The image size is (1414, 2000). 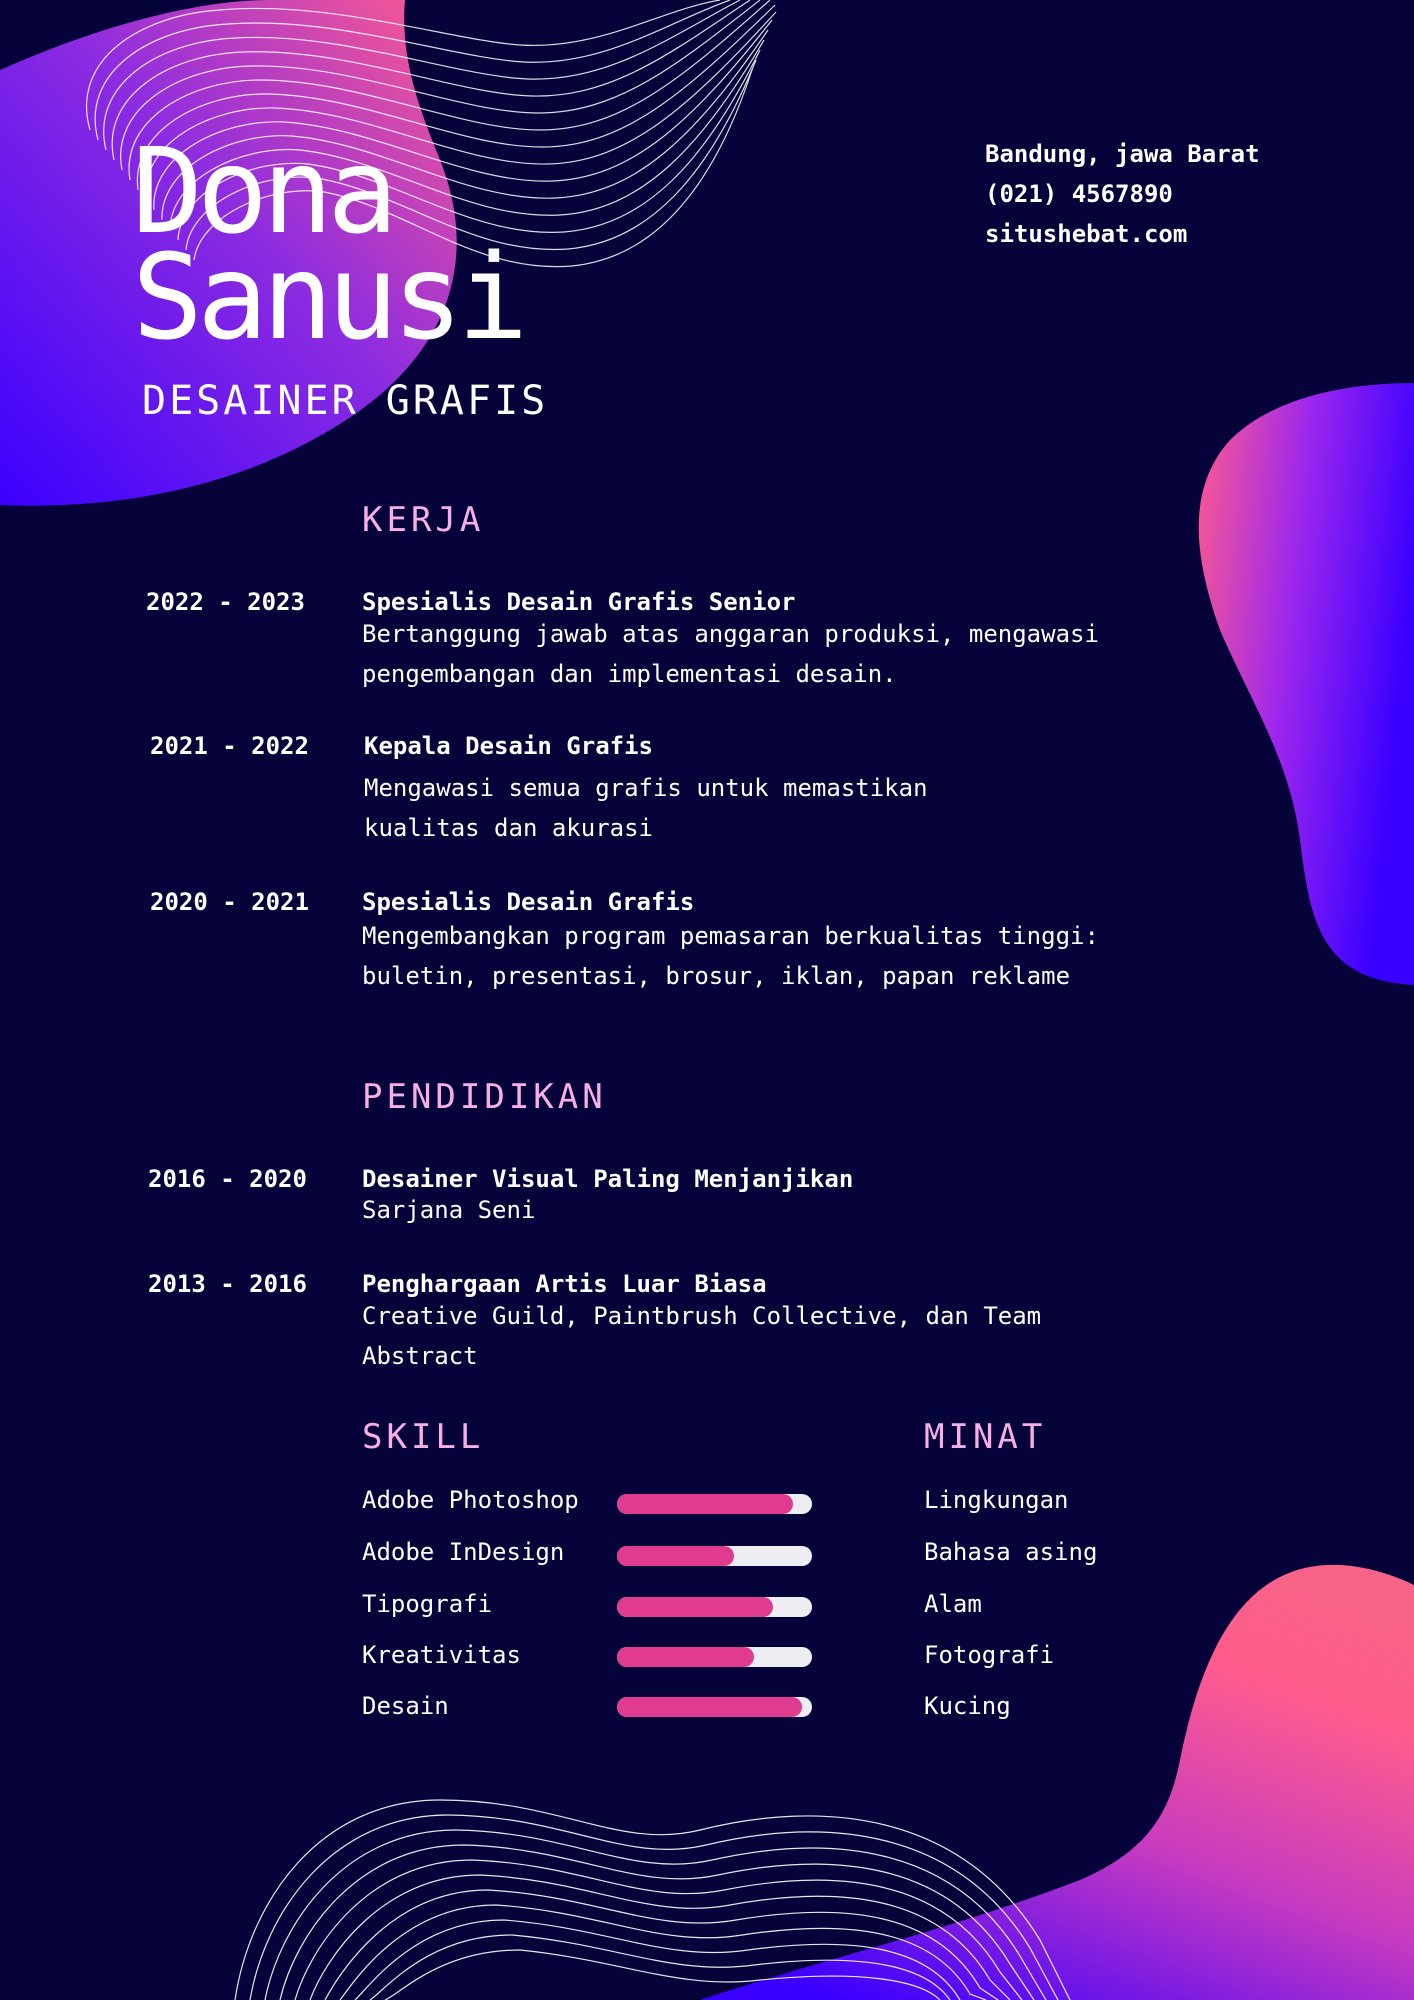 I want to click on contact-location: Bandung, jawa Barat, so click(x=1122, y=154).